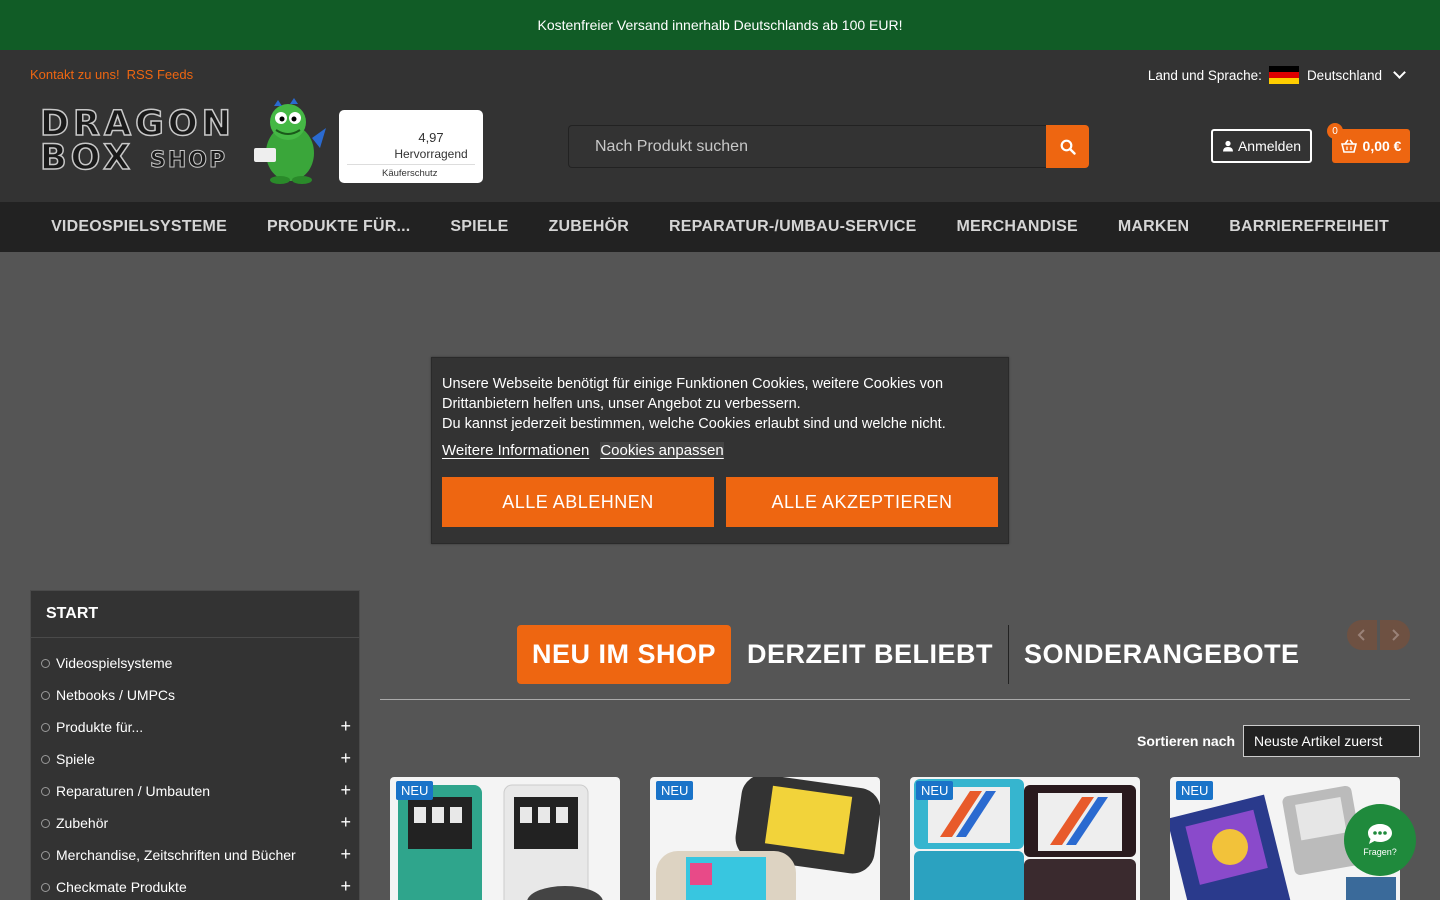 The image size is (1440, 900). Describe the element at coordinates (1309, 227) in the screenshot. I see `nav-item-barrierefreiheit: BARRIEREFREIHEIT` at that location.